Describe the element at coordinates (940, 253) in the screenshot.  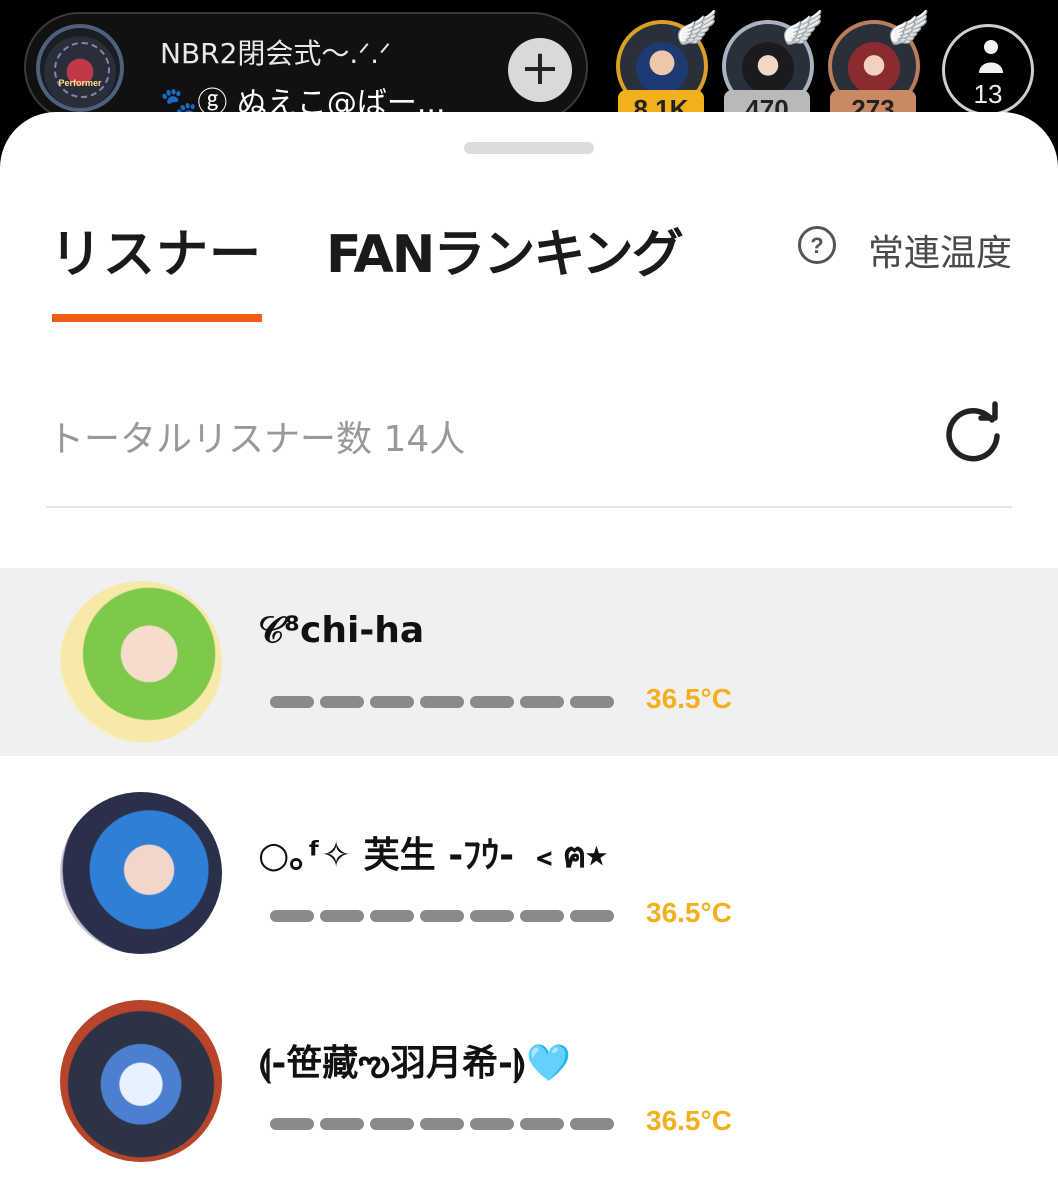
I see `regular-temperature-label: 常連温度` at that location.